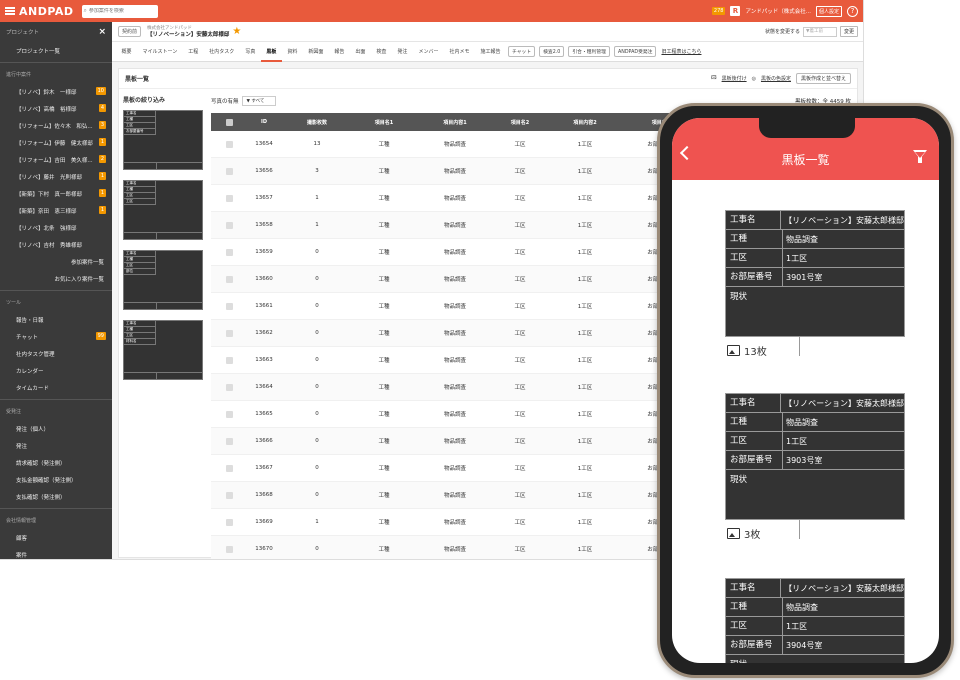 The width and height of the screenshot is (960, 680). I want to click on tab-button: 引合・粗利管理, so click(589, 51).